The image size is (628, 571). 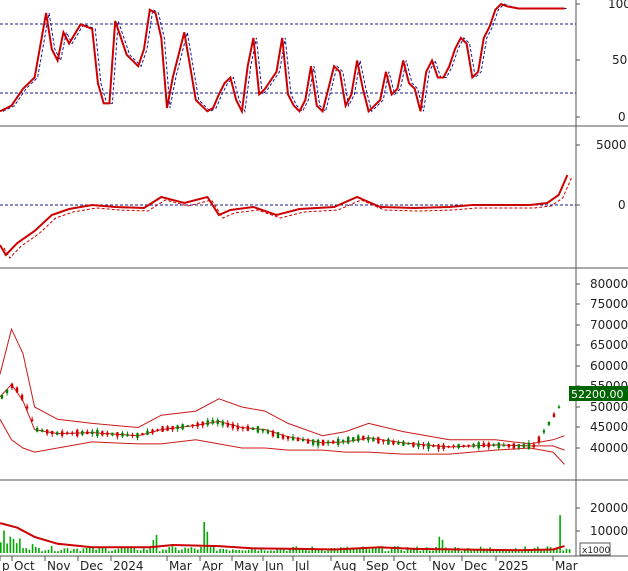 What do you see at coordinates (597, 394) in the screenshot?
I see `last-price-label: 52200.00` at bounding box center [597, 394].